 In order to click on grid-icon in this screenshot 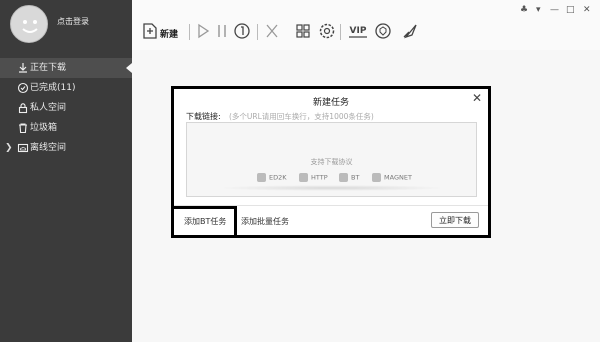, I will do `click(303, 31)`.